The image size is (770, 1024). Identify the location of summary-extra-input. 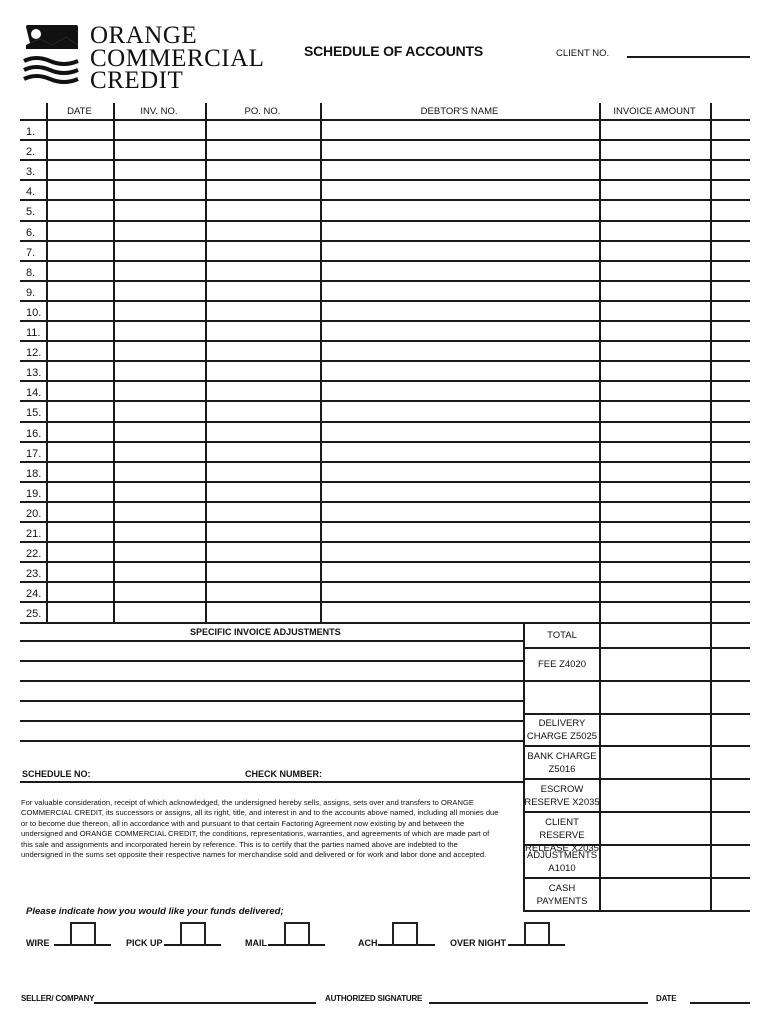
(731, 762).